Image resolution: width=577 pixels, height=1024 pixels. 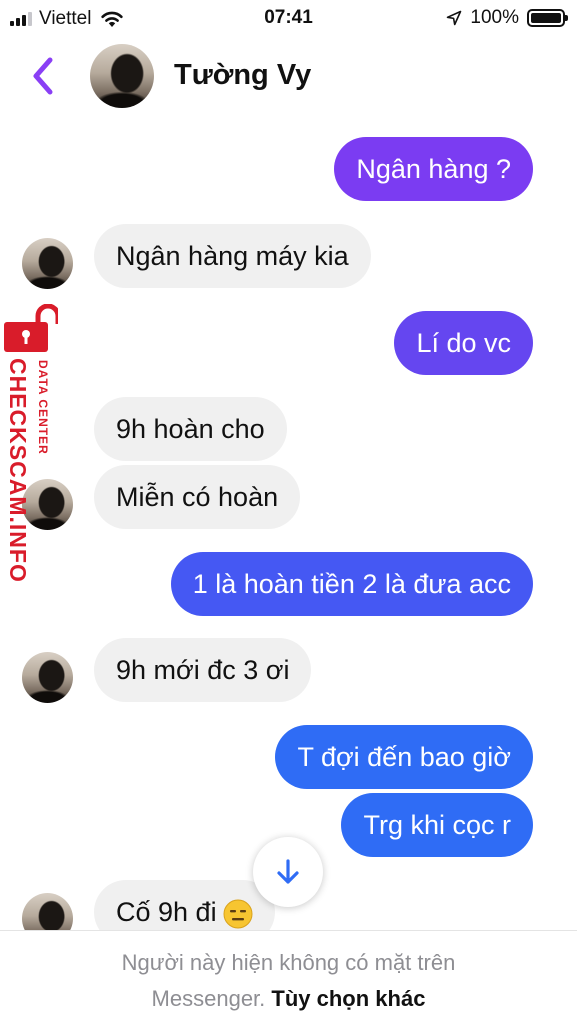 What do you see at coordinates (43, 407) in the screenshot?
I see `watermark-subtitle: DATA CENTER` at bounding box center [43, 407].